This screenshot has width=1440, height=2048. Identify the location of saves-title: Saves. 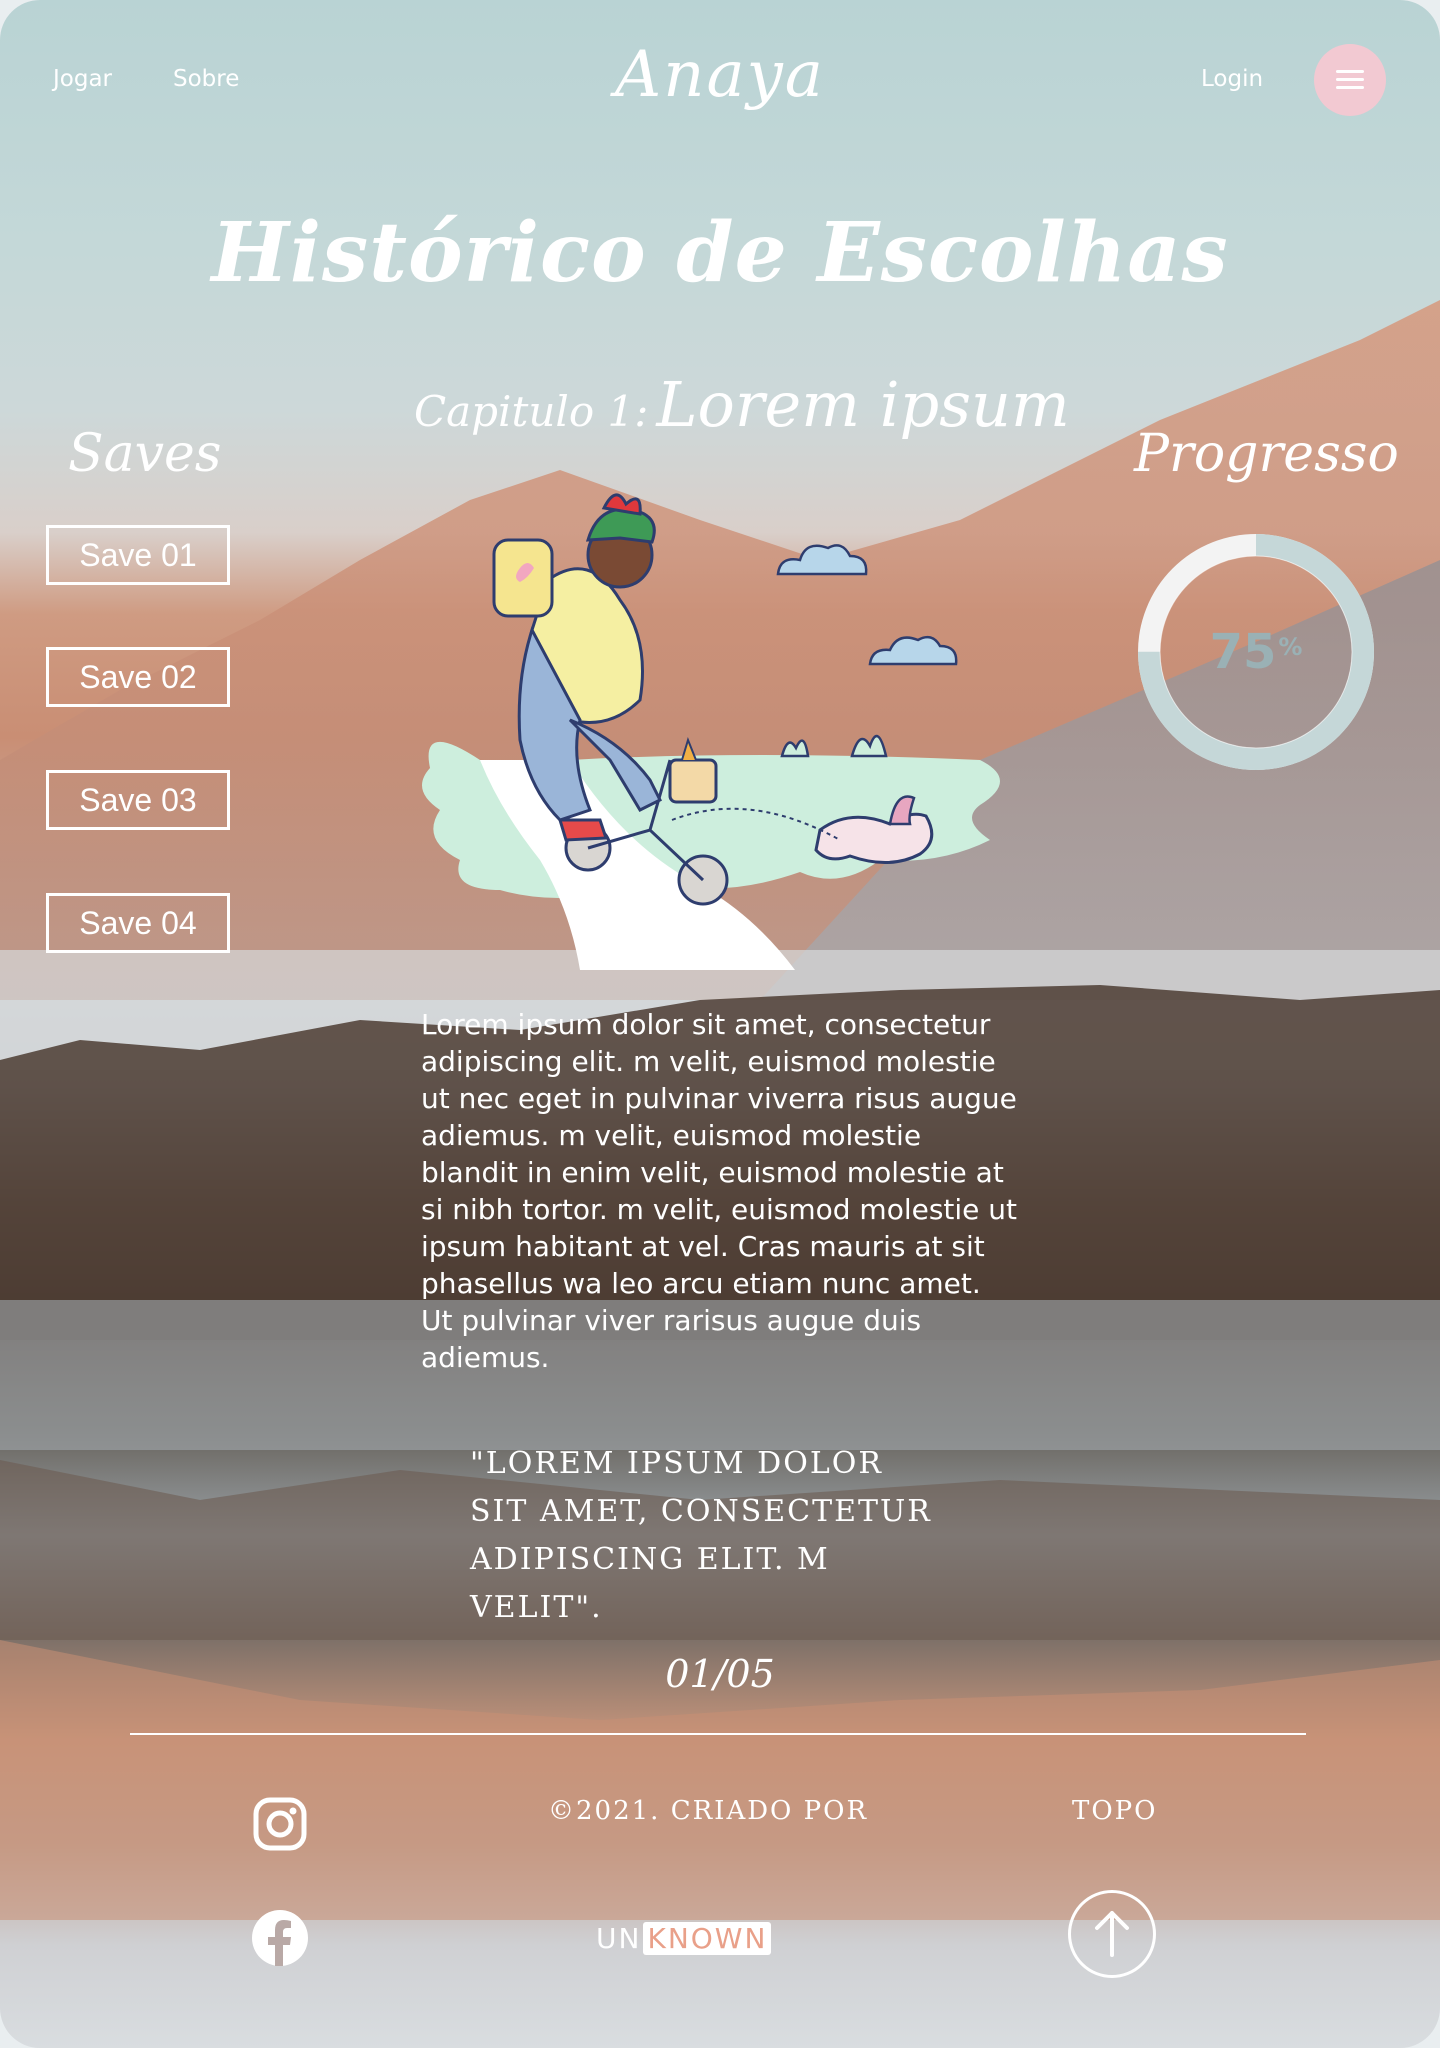
(145, 454).